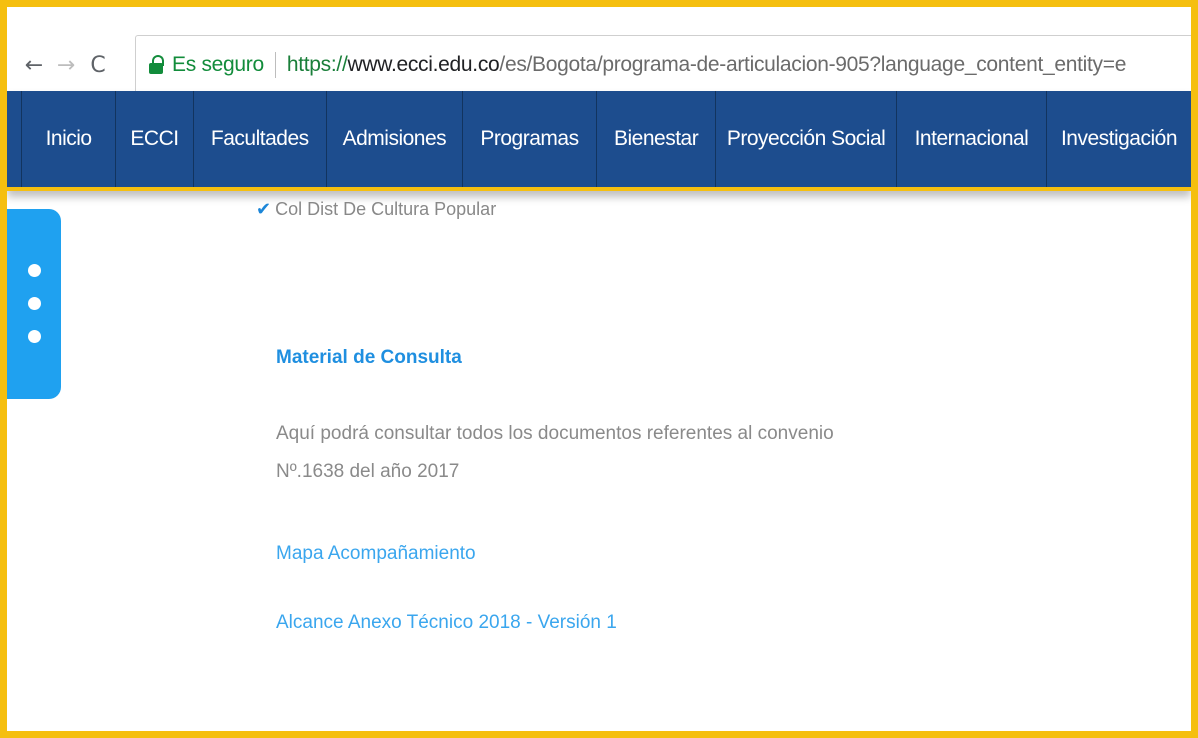 The height and width of the screenshot is (738, 1198). What do you see at coordinates (260, 139) in the screenshot?
I see `nav-item-facultades: Facultades` at bounding box center [260, 139].